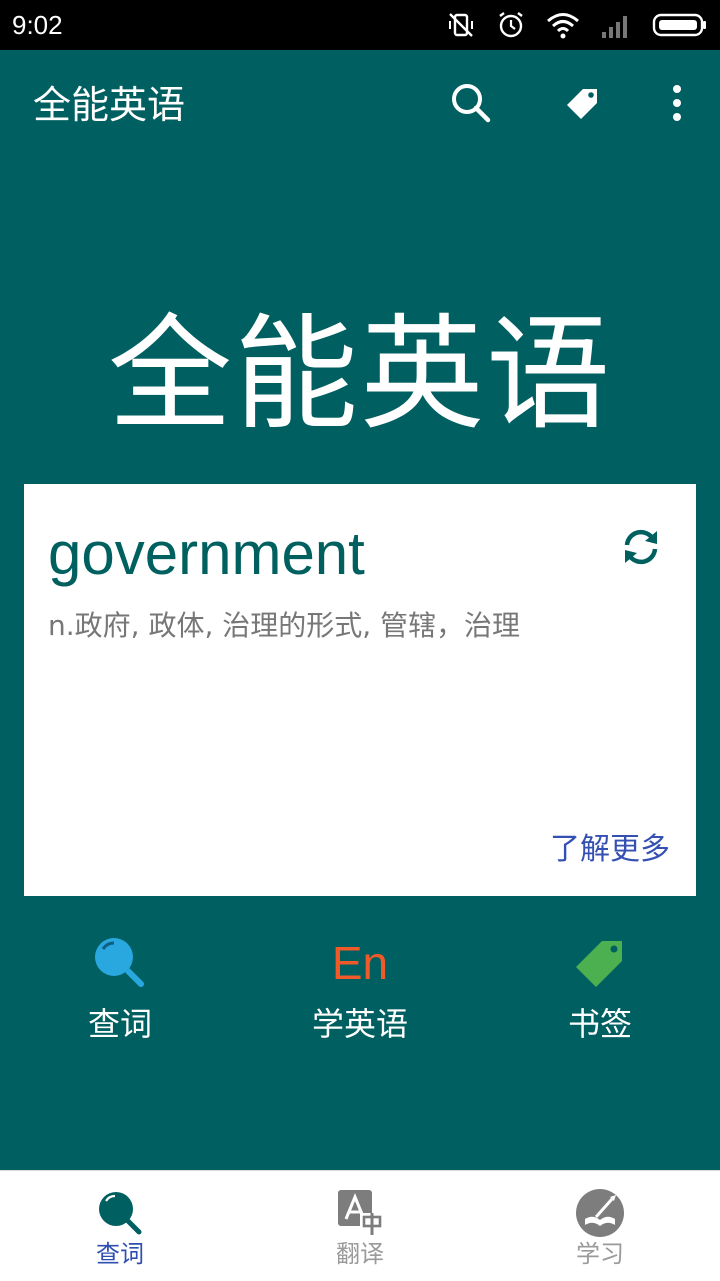 This screenshot has width=720, height=1281. I want to click on shortcut-lookup: 查词, so click(120, 993).